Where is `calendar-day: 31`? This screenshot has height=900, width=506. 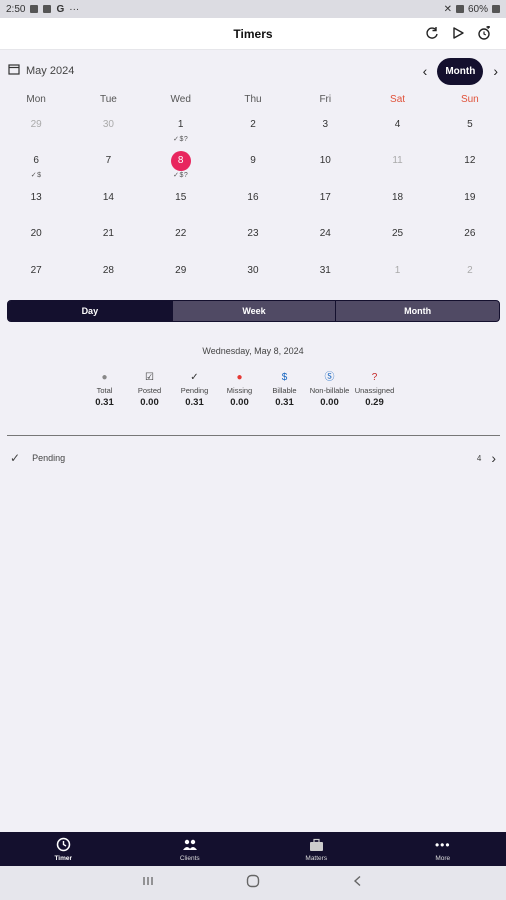
calendar-day: 31 is located at coordinates (325, 274).